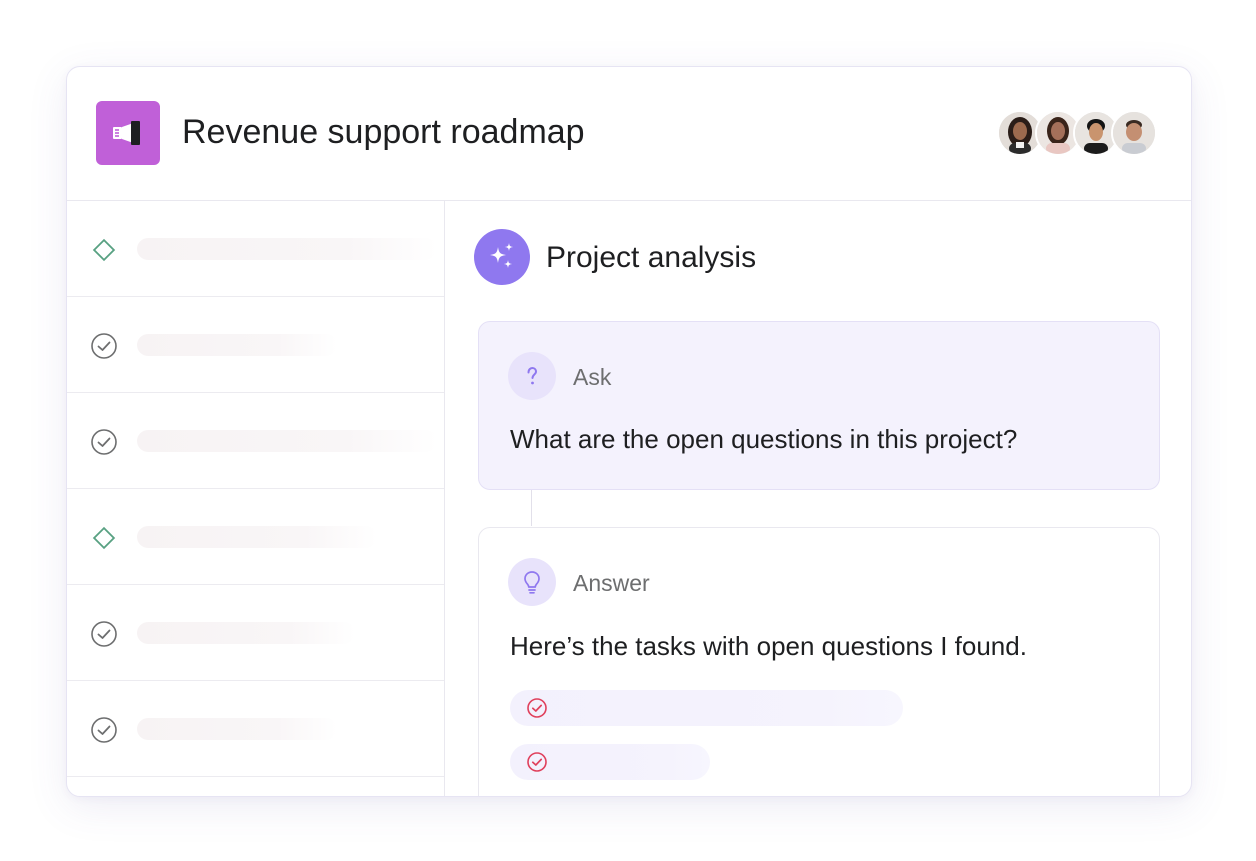  I want to click on member-avatars, so click(1077, 133).